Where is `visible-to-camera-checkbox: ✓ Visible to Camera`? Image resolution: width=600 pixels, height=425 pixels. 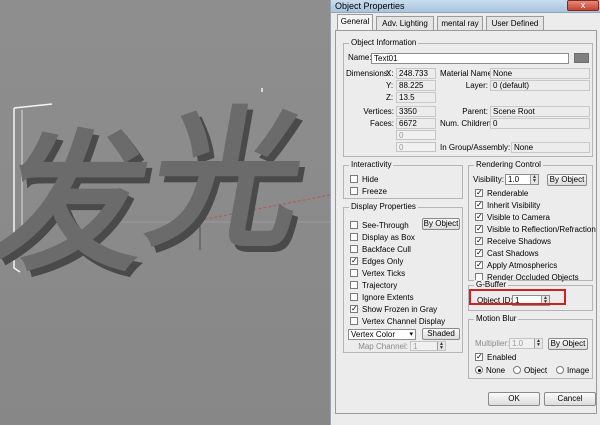 visible-to-camera-checkbox: ✓ Visible to Camera is located at coordinates (512, 217).